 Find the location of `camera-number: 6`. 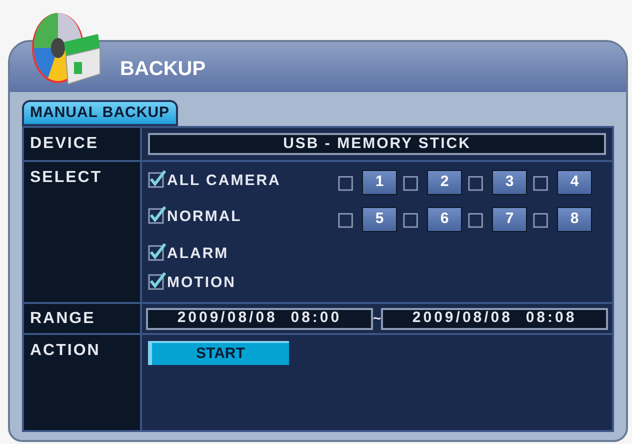

camera-number: 6 is located at coordinates (444, 219).